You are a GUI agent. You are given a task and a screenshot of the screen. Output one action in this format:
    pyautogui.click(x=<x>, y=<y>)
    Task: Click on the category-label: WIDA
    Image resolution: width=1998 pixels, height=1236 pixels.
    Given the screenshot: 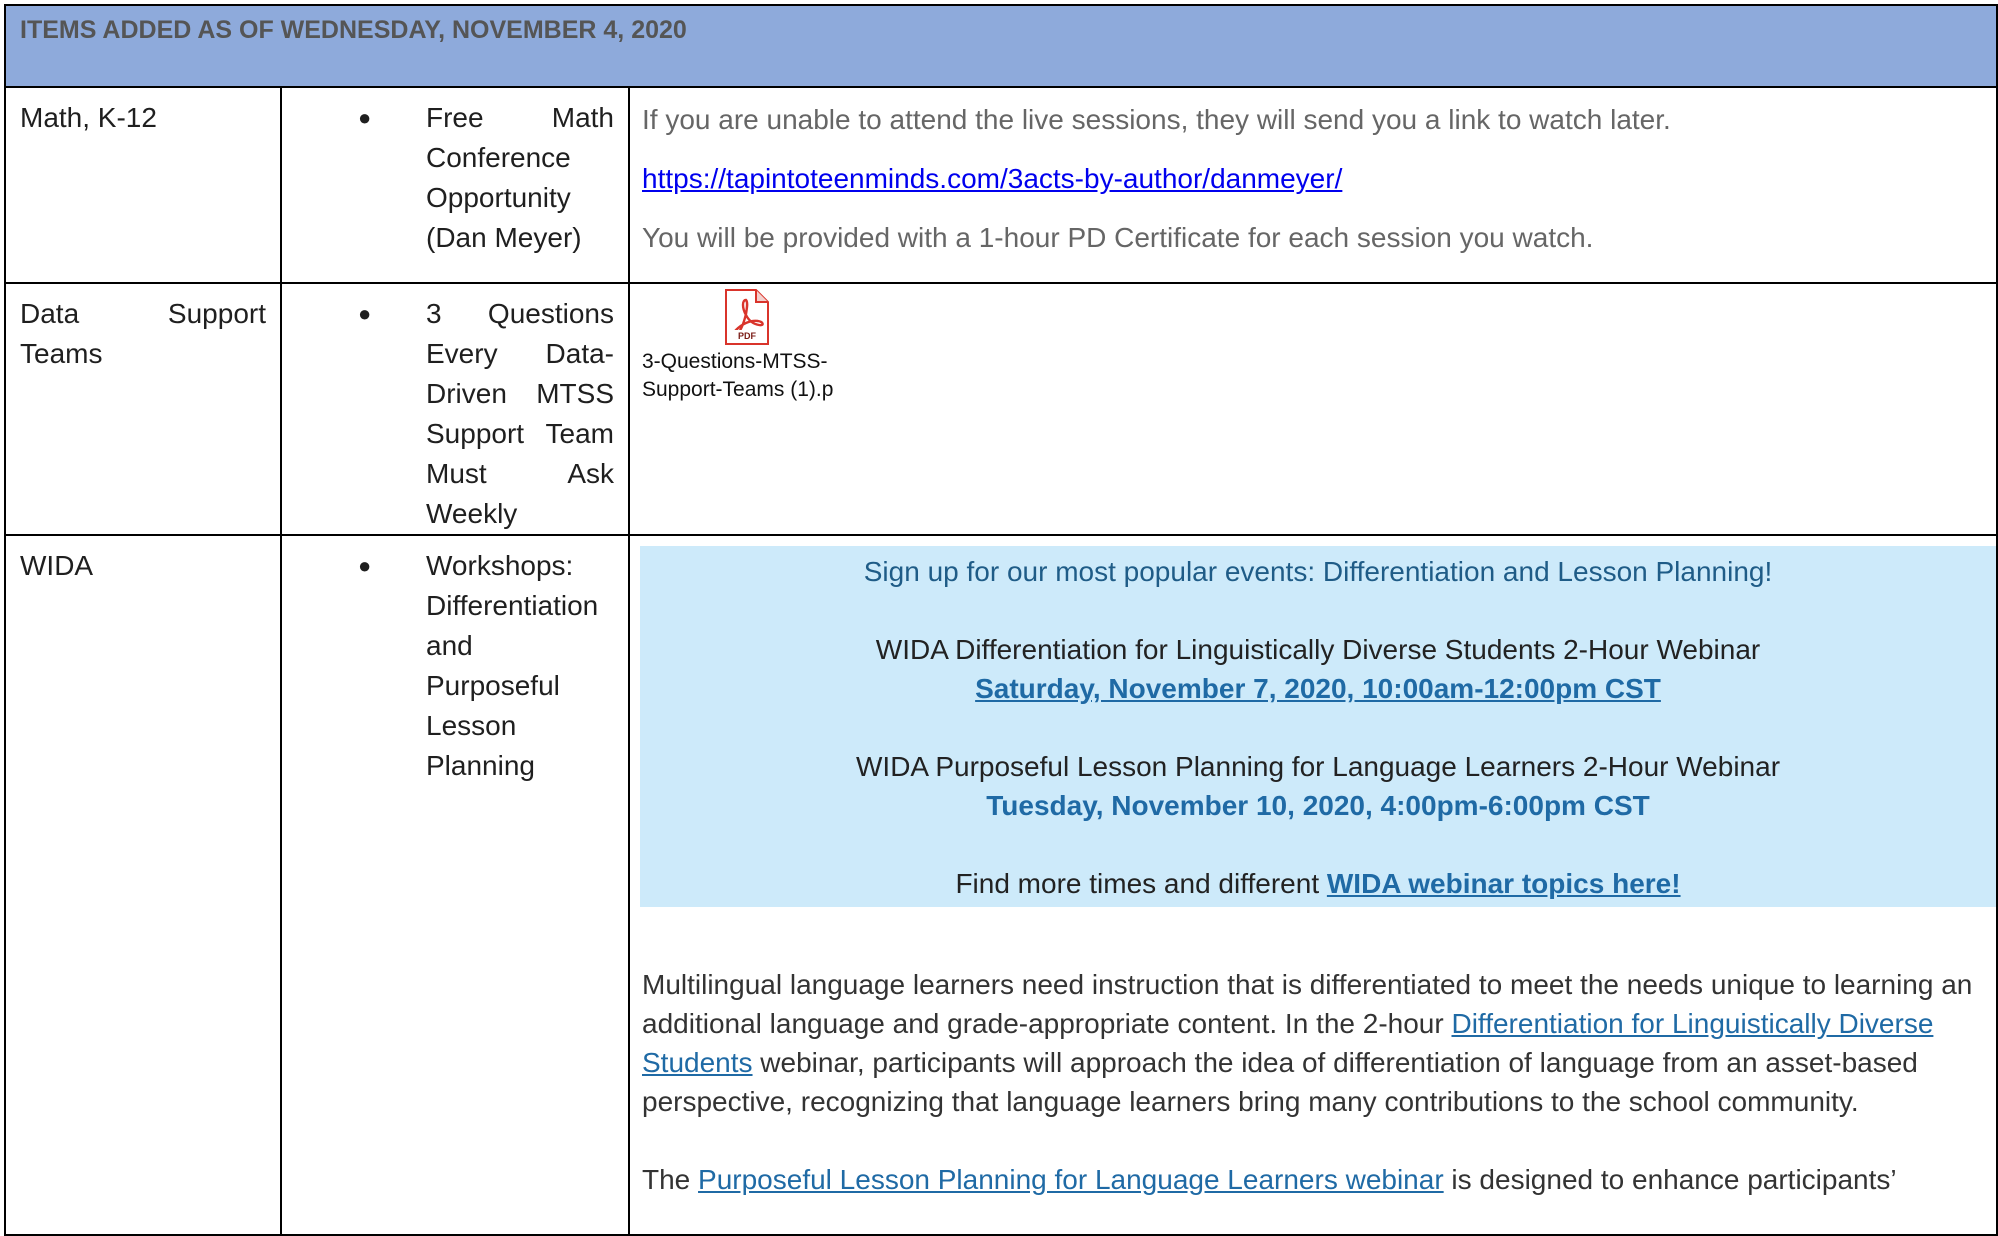 What is the action you would take?
    pyautogui.click(x=57, y=565)
    